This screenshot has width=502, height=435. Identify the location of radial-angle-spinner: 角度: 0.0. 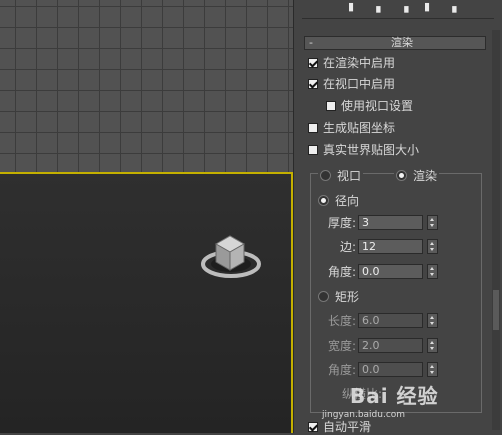
(375, 271).